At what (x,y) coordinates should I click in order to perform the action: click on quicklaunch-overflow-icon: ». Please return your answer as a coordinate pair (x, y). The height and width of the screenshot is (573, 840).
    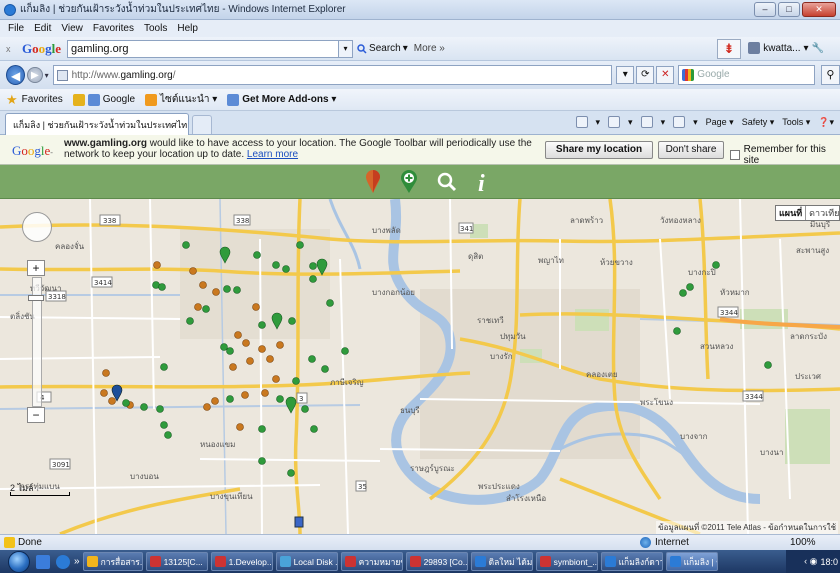
    Looking at the image, I should click on (77, 561).